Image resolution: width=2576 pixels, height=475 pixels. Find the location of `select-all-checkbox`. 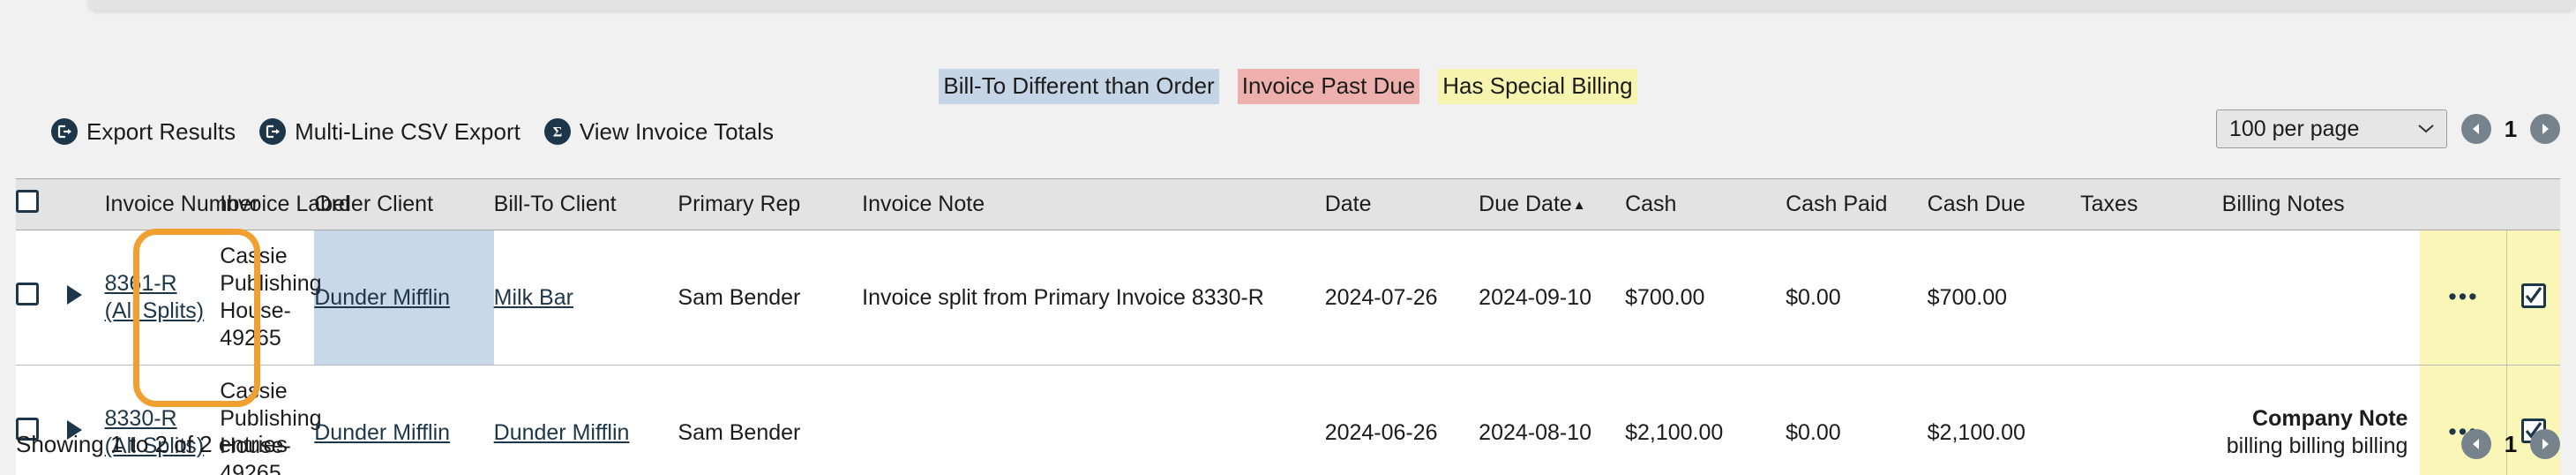

select-all-checkbox is located at coordinates (28, 201).